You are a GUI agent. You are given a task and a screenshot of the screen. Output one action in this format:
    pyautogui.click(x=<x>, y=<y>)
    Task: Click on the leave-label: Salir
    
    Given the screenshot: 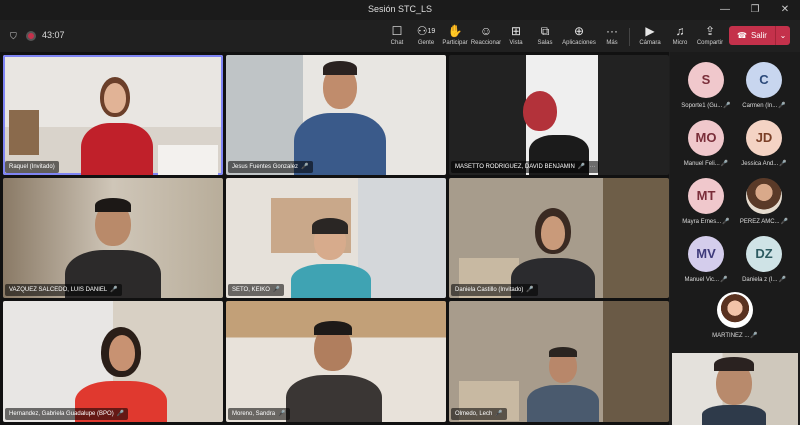 What is the action you would take?
    pyautogui.click(x=758, y=35)
    